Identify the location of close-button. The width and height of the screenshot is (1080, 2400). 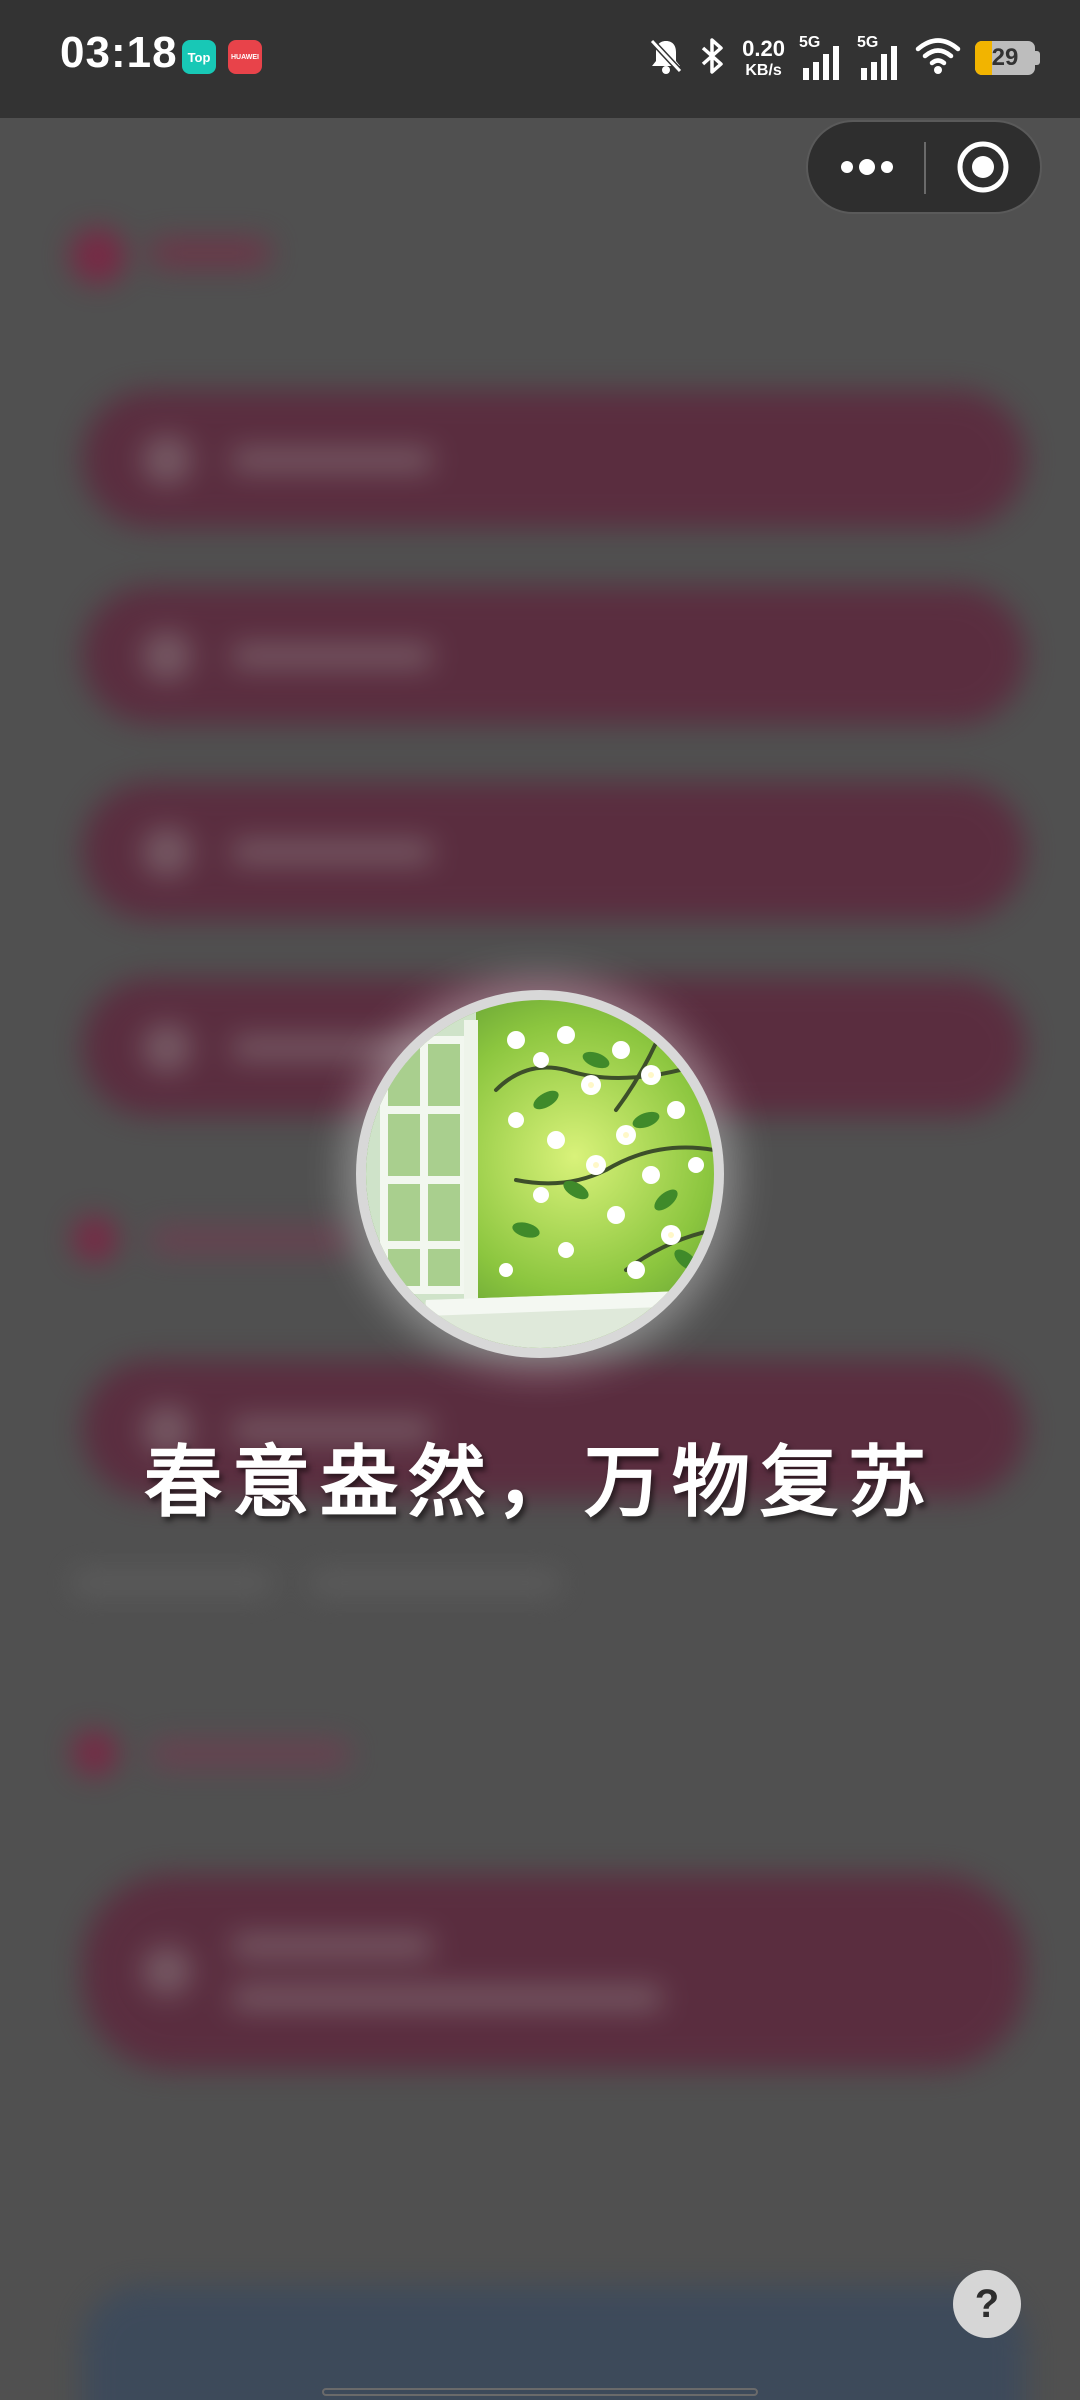
(983, 167).